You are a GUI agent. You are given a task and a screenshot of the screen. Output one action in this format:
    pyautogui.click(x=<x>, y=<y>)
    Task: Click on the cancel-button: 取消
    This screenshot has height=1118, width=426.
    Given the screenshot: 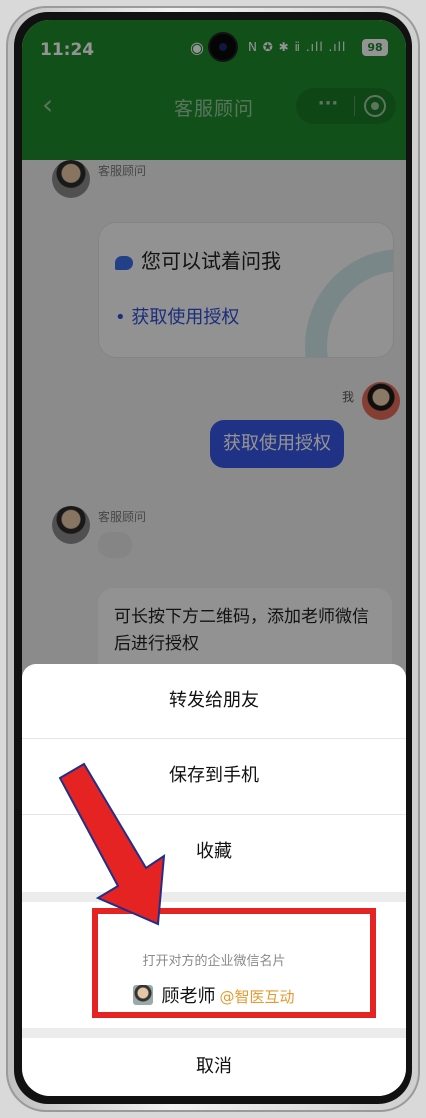 What is the action you would take?
    pyautogui.click(x=214, y=1067)
    